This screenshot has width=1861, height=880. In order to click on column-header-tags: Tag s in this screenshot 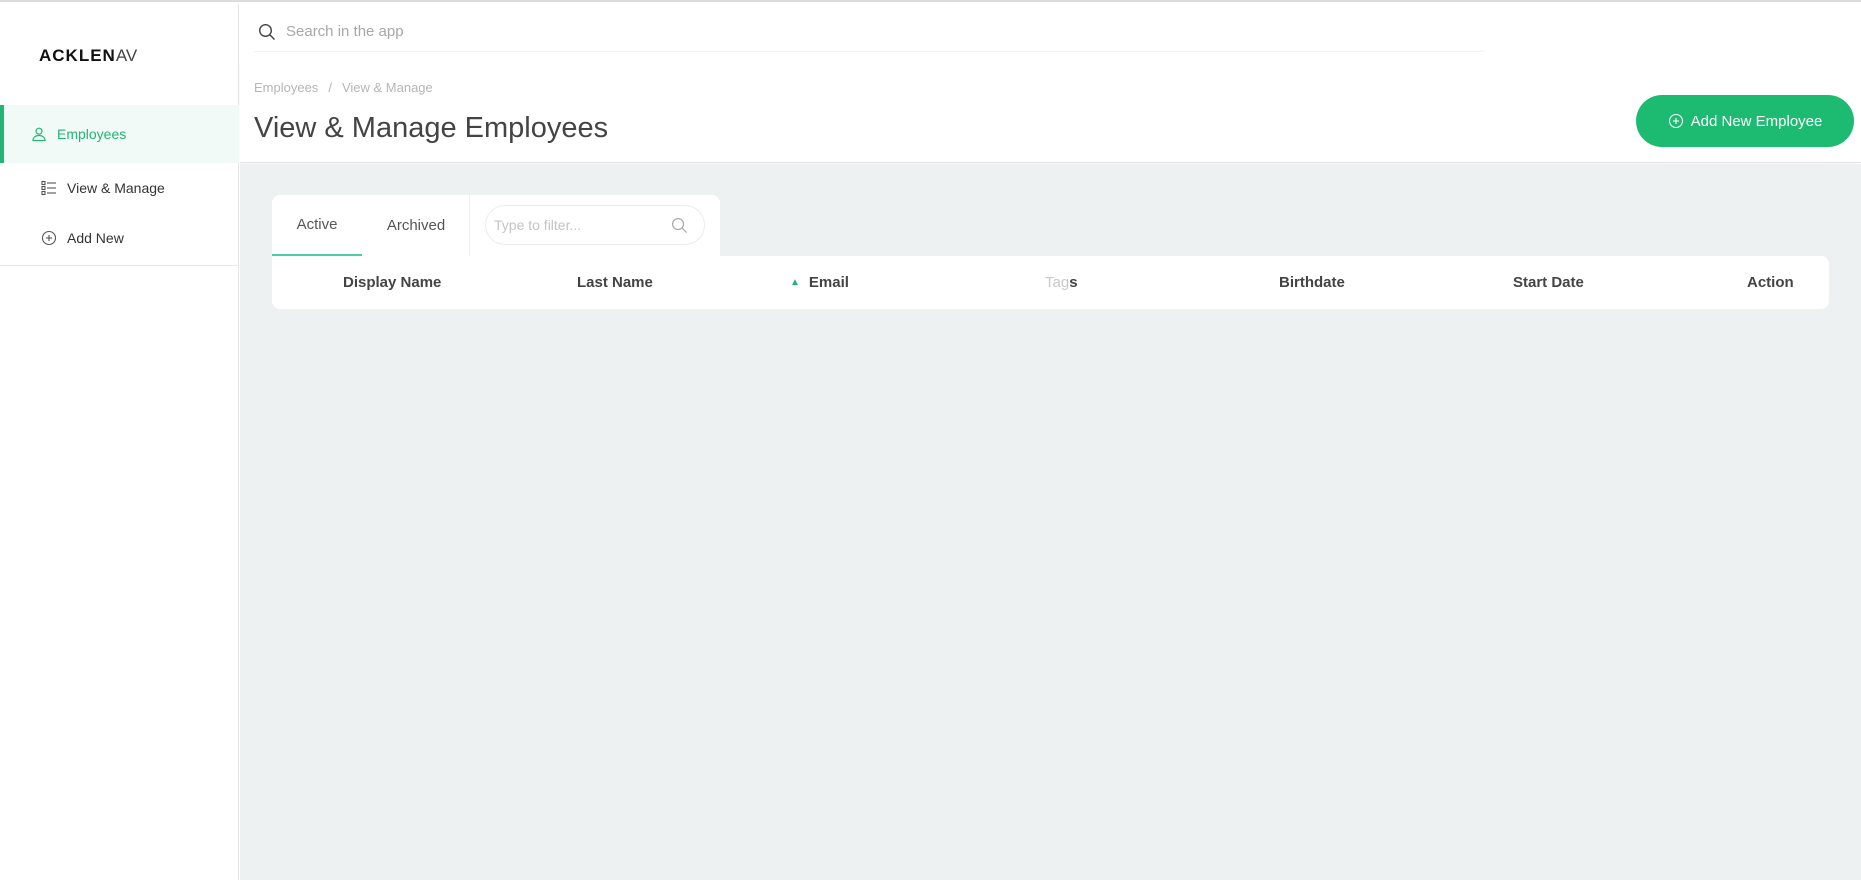, I will do `click(1061, 282)`.